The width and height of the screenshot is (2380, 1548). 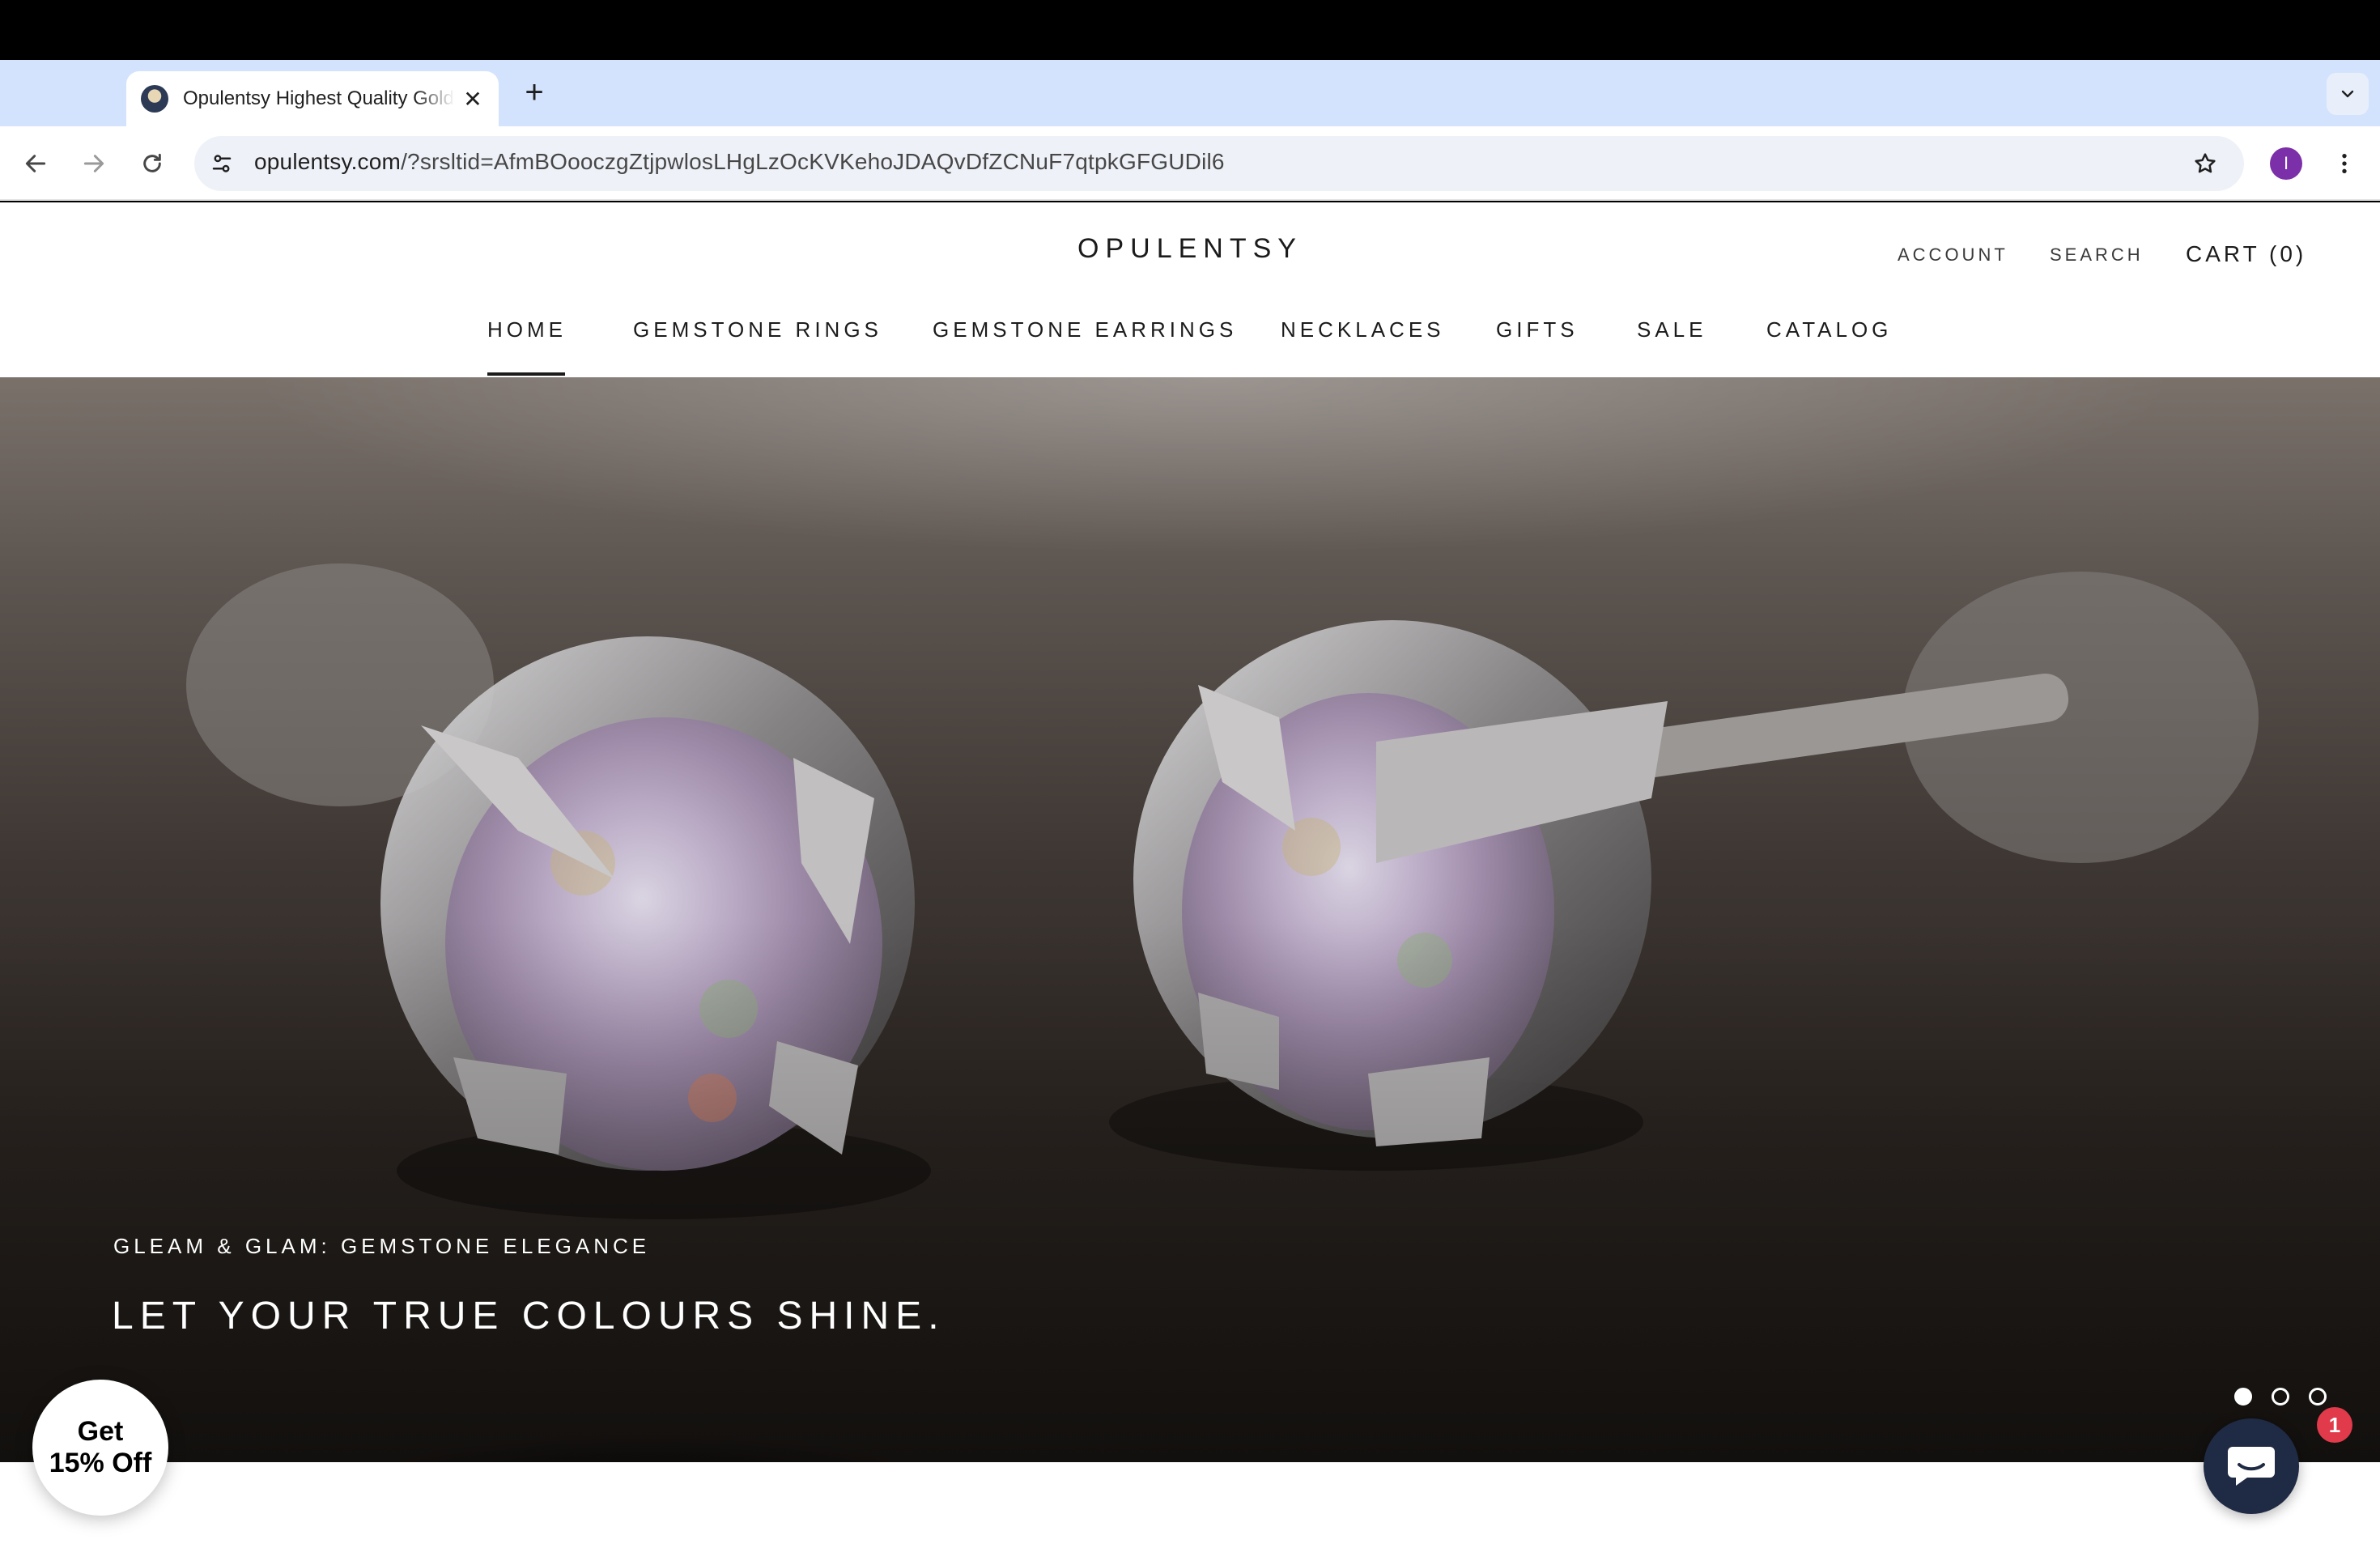 I want to click on discount-popup-button: Get 15% Off, so click(x=100, y=1448).